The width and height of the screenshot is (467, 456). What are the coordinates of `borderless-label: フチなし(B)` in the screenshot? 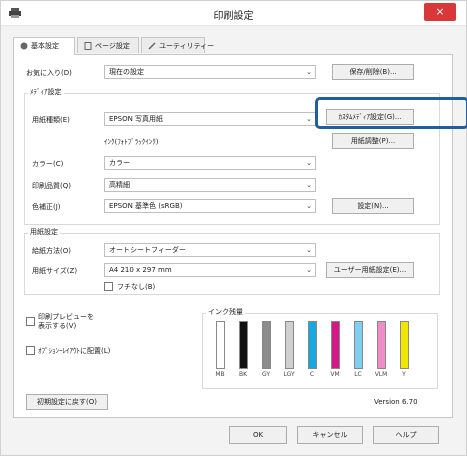 It's located at (136, 287).